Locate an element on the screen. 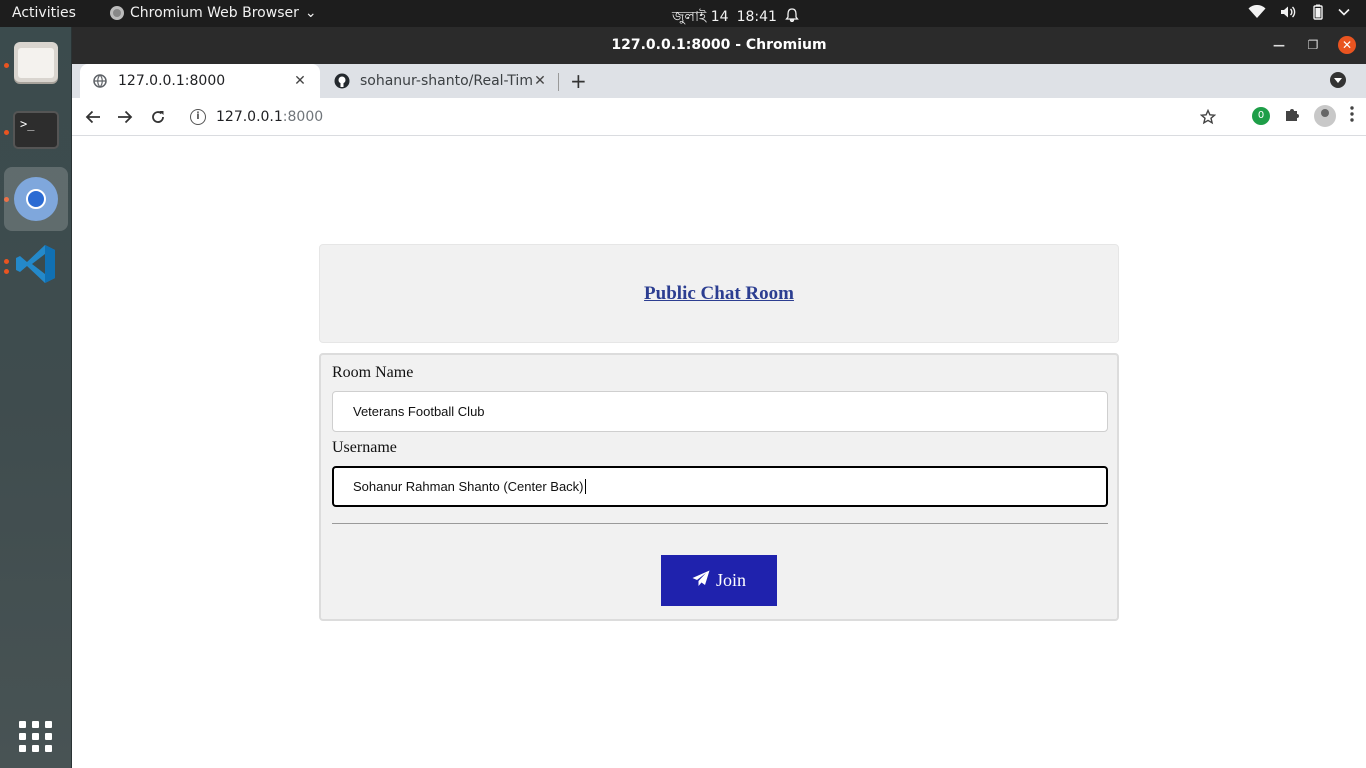 The height and width of the screenshot is (768, 1366). back-button is located at coordinates (93, 117).